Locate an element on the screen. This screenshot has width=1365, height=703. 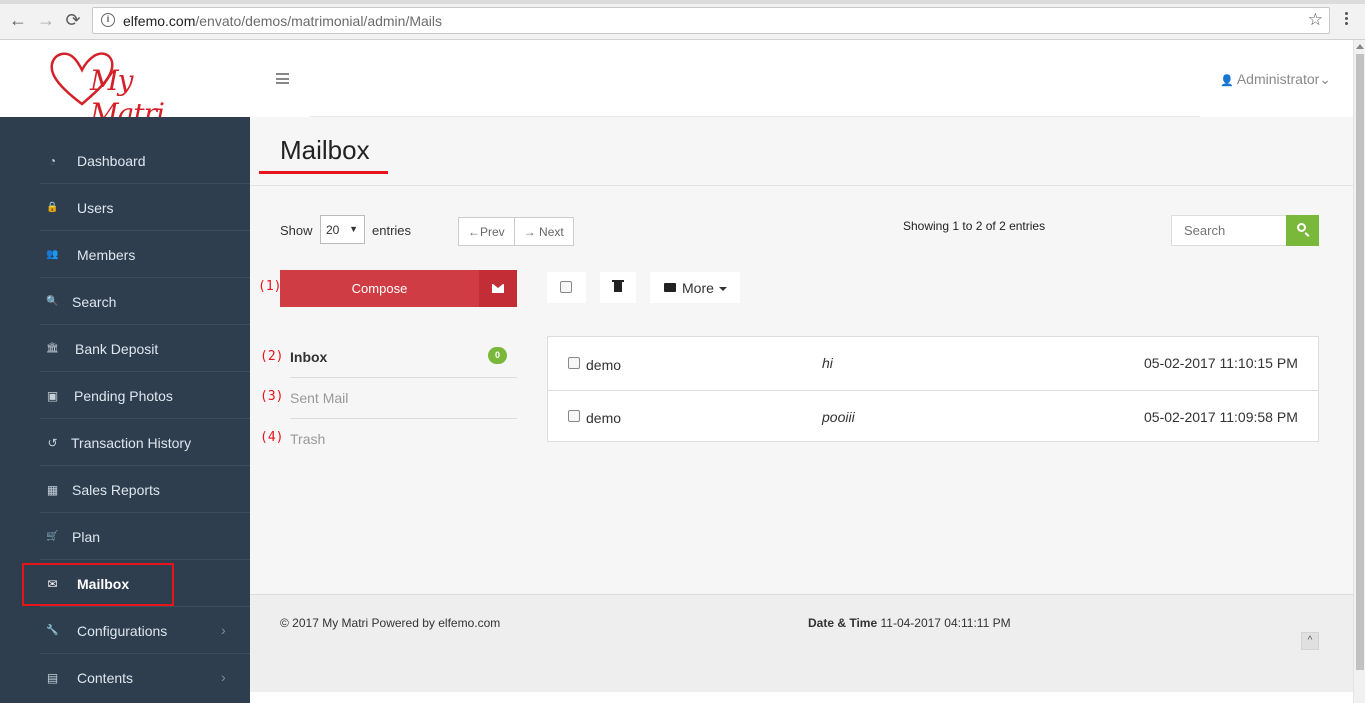
chevron-down-icon: ⌄ is located at coordinates (1325, 79).